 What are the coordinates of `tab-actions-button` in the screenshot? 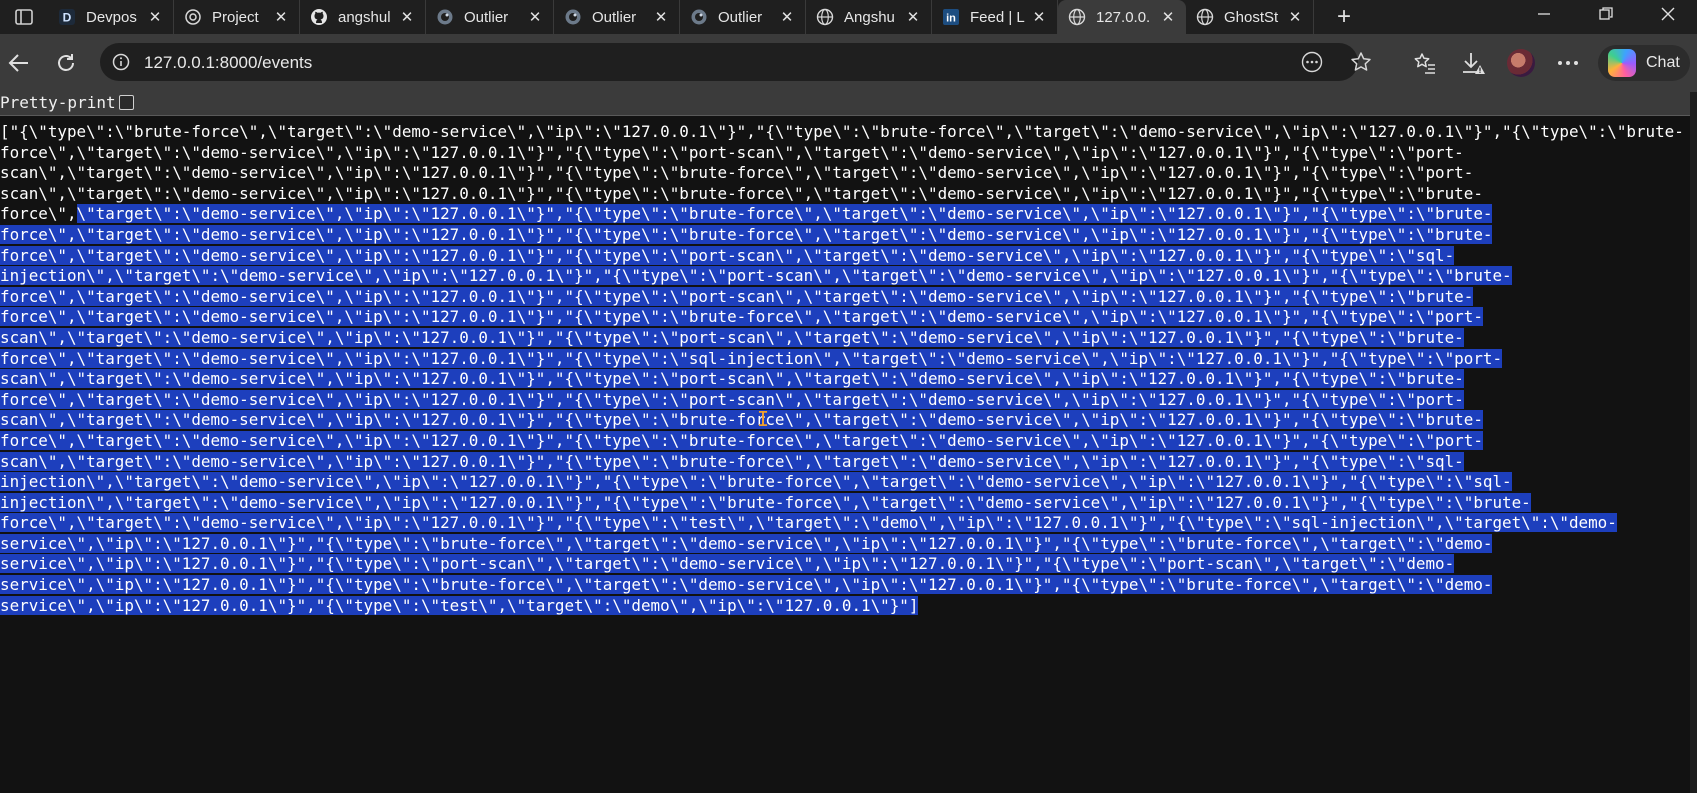 It's located at (24, 17).